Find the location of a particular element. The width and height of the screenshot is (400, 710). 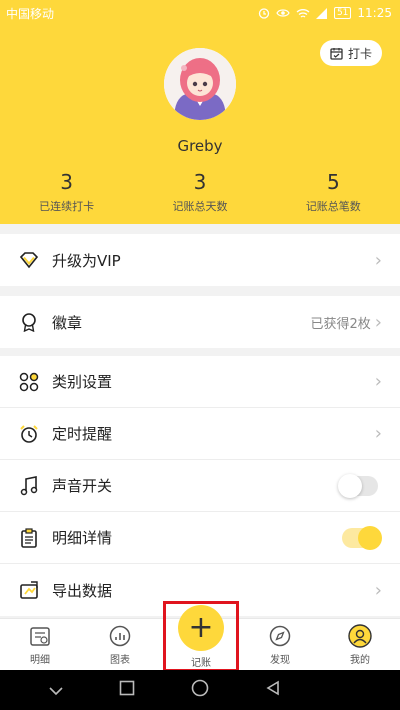

sound-toggle is located at coordinates (358, 485).